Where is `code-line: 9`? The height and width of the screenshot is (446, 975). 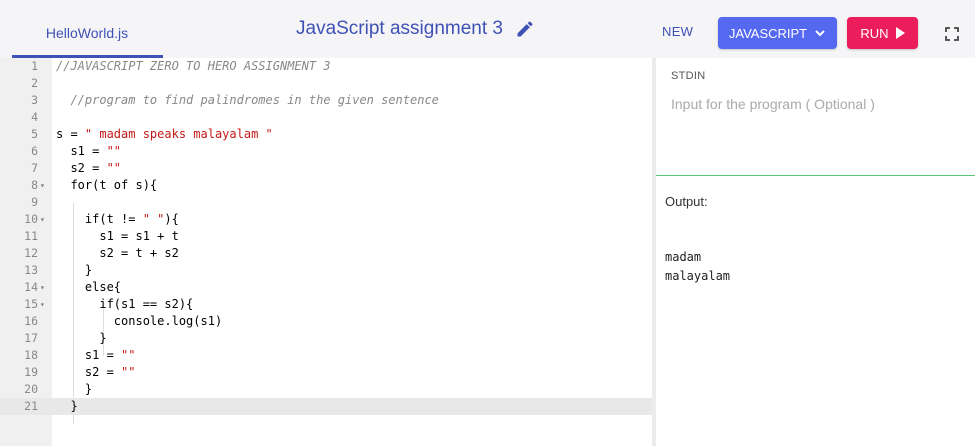
code-line: 9 is located at coordinates (326, 202).